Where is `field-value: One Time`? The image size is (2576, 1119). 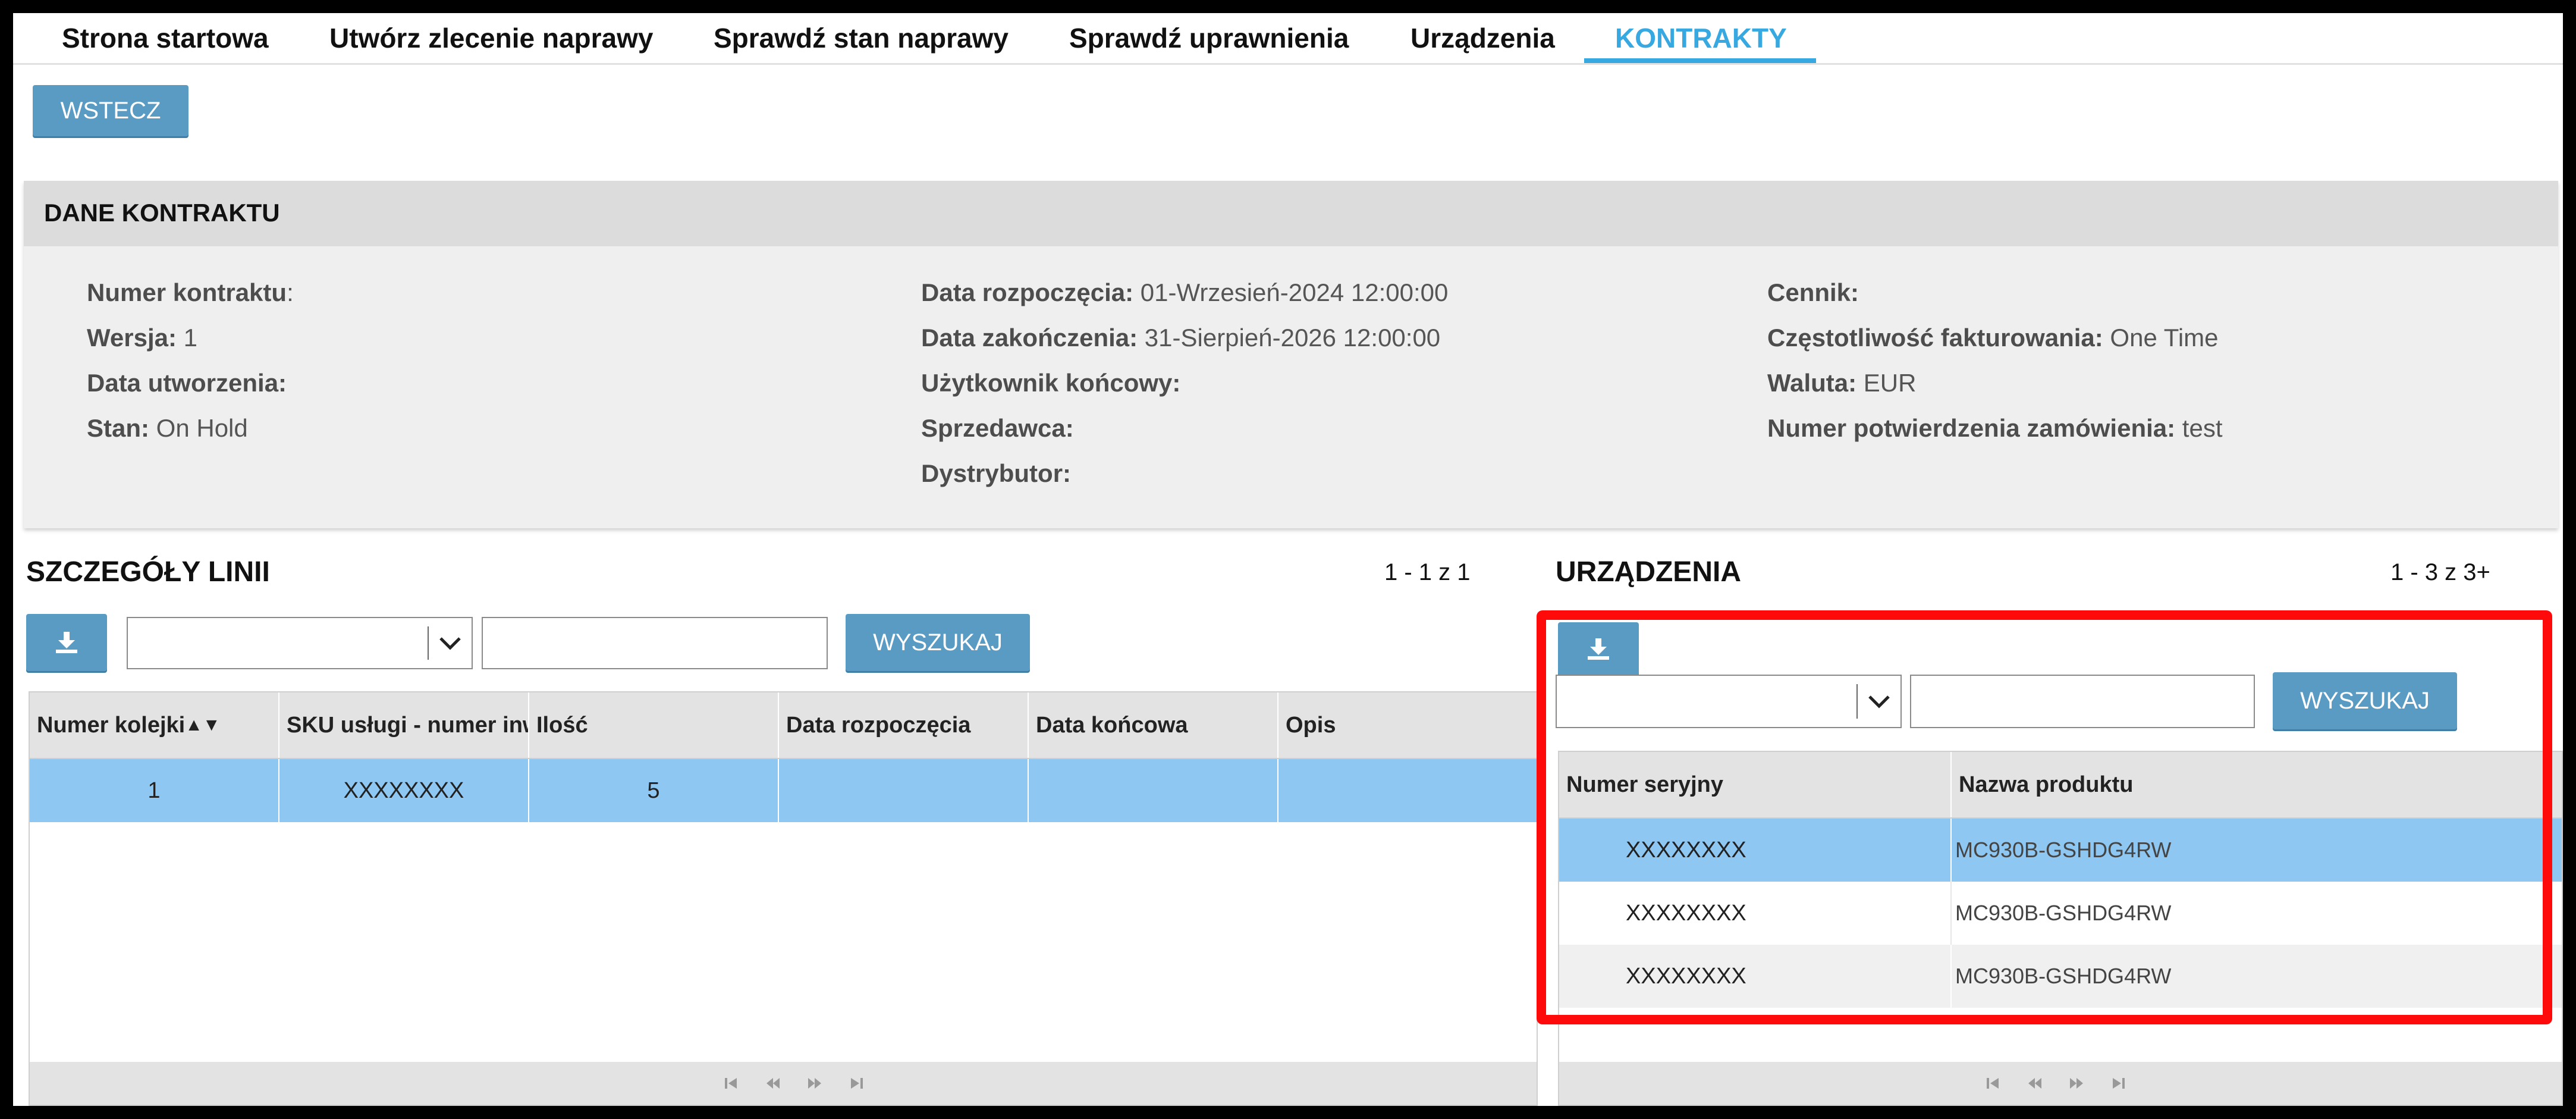
field-value: One Time is located at coordinates (2161, 338).